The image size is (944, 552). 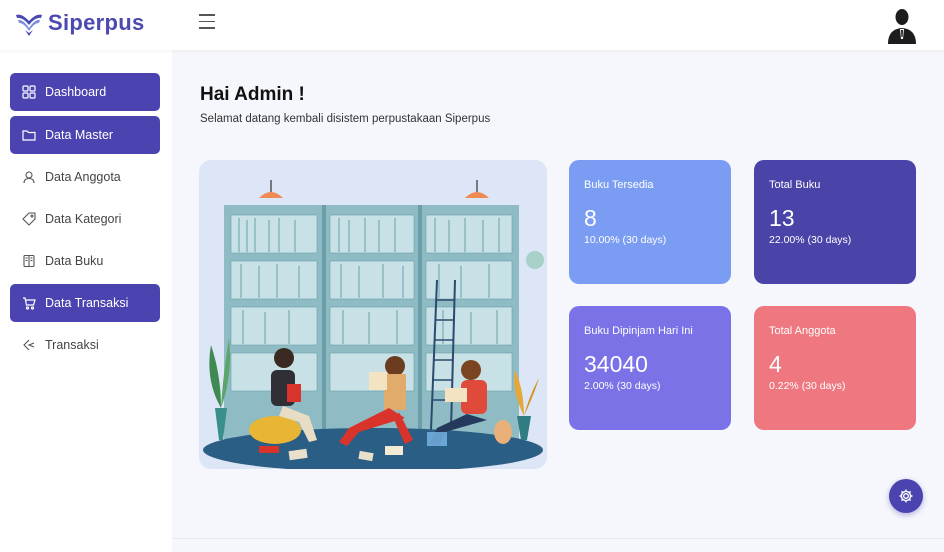 I want to click on gear-icon, so click(x=906, y=496).